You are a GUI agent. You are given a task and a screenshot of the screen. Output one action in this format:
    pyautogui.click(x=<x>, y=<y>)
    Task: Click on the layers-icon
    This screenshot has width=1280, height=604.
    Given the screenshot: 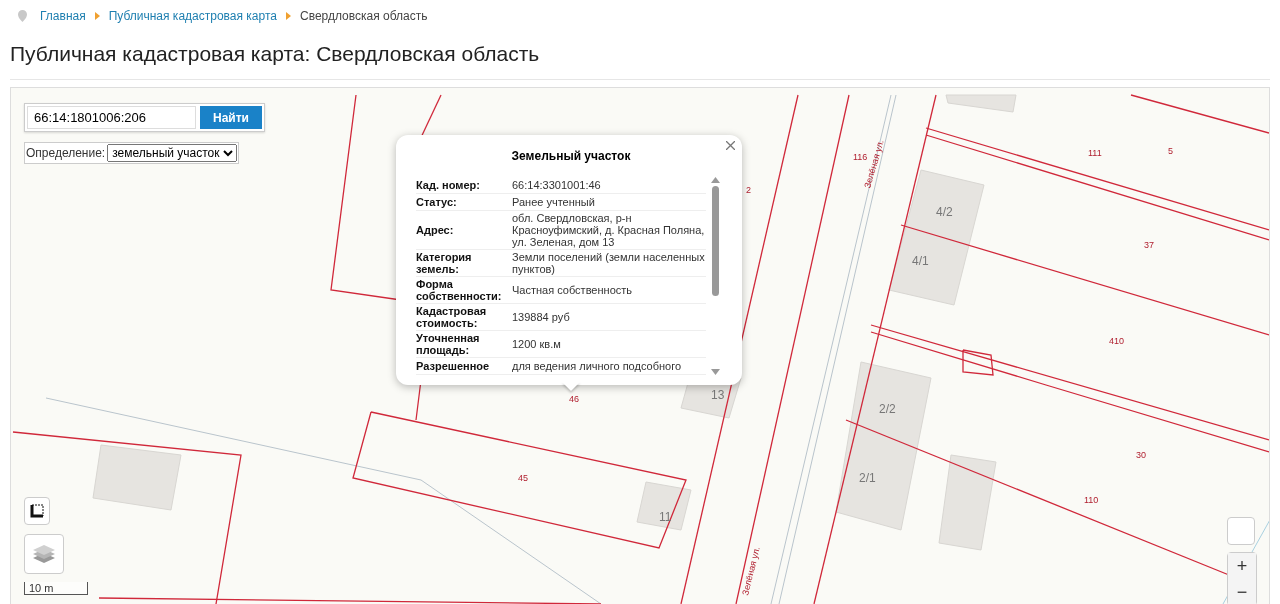 What is the action you would take?
    pyautogui.click(x=44, y=554)
    